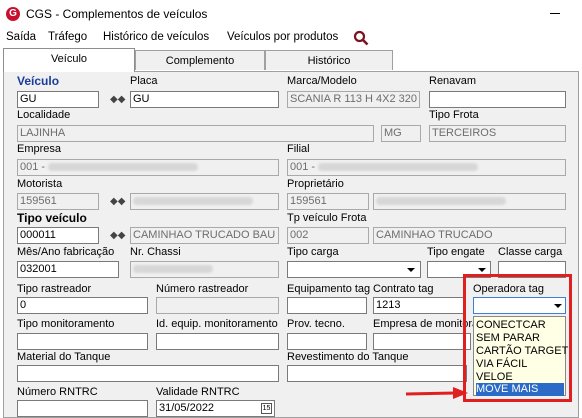 Image resolution: width=582 pixels, height=418 pixels. I want to click on window-title: CGS - Complementos de veículos, so click(117, 14).